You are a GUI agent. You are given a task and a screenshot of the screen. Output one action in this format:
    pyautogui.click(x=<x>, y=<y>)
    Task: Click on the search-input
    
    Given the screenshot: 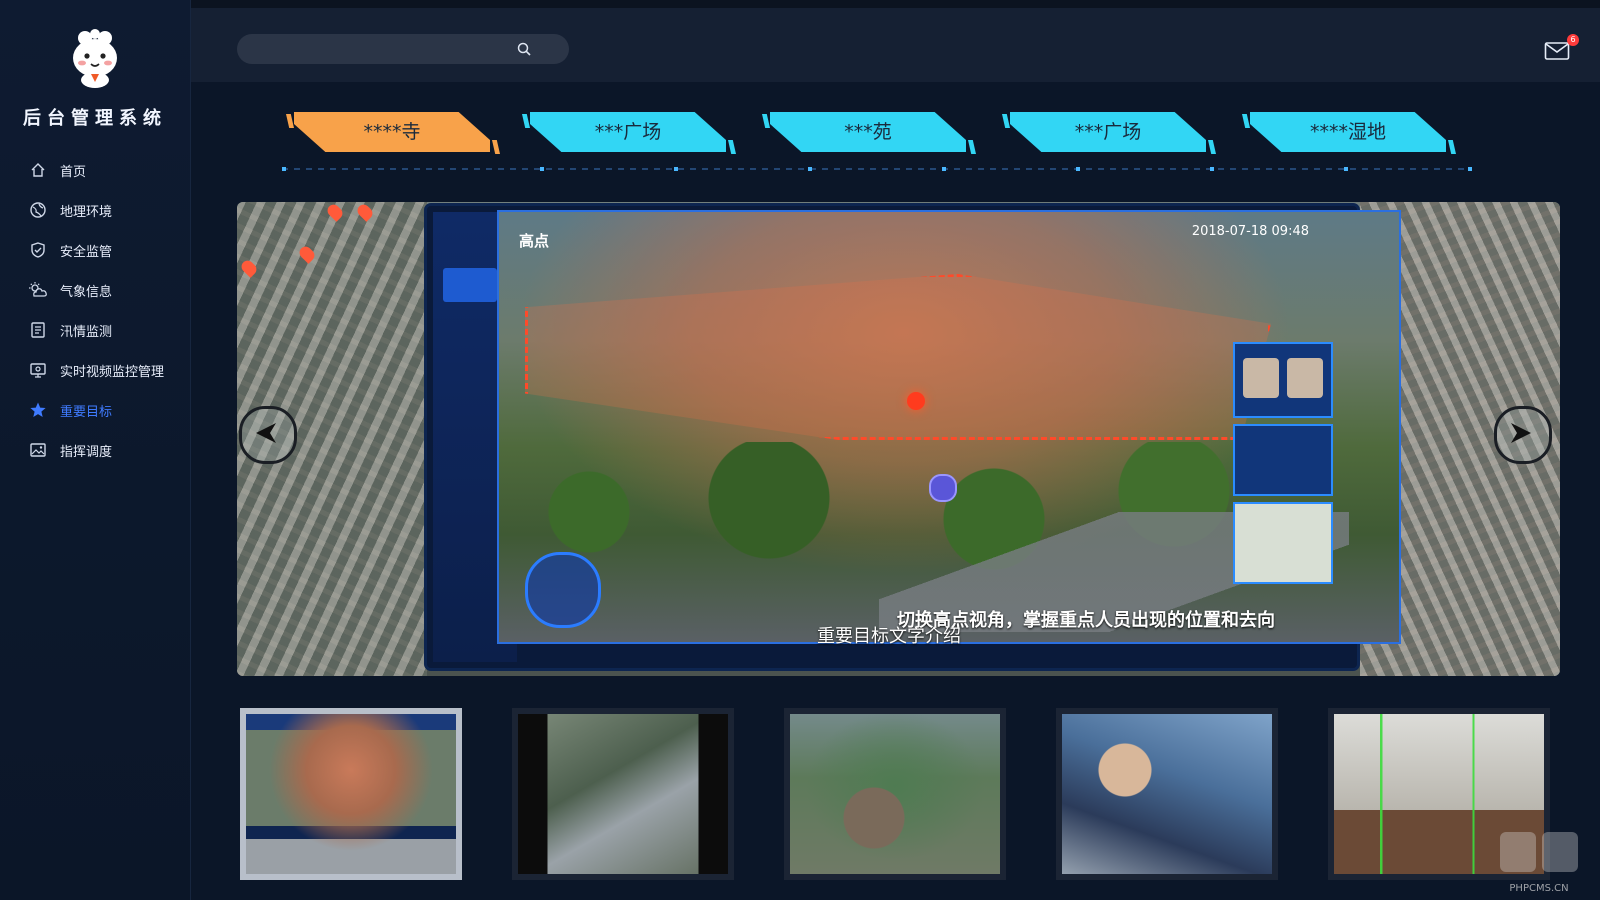 What is the action you would take?
    pyautogui.click(x=383, y=50)
    